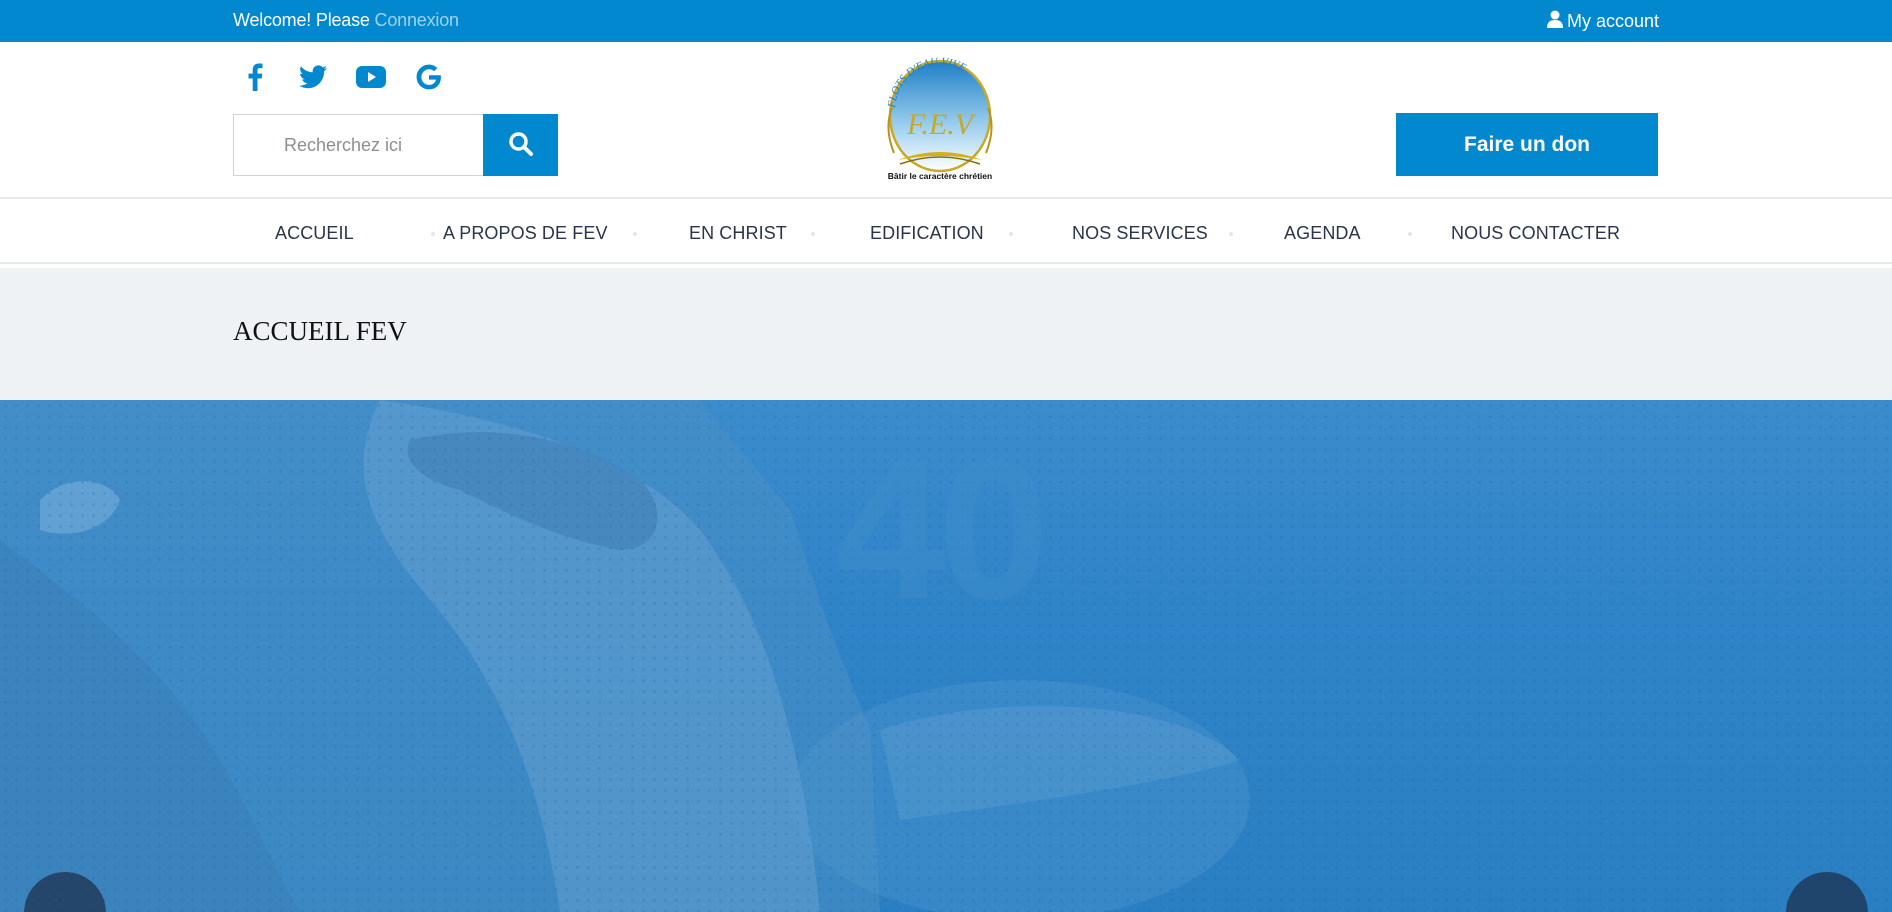 This screenshot has width=1892, height=912. What do you see at coordinates (1535, 233) in the screenshot?
I see `nav-item-nous-contacter: NOUS CONTACTER` at bounding box center [1535, 233].